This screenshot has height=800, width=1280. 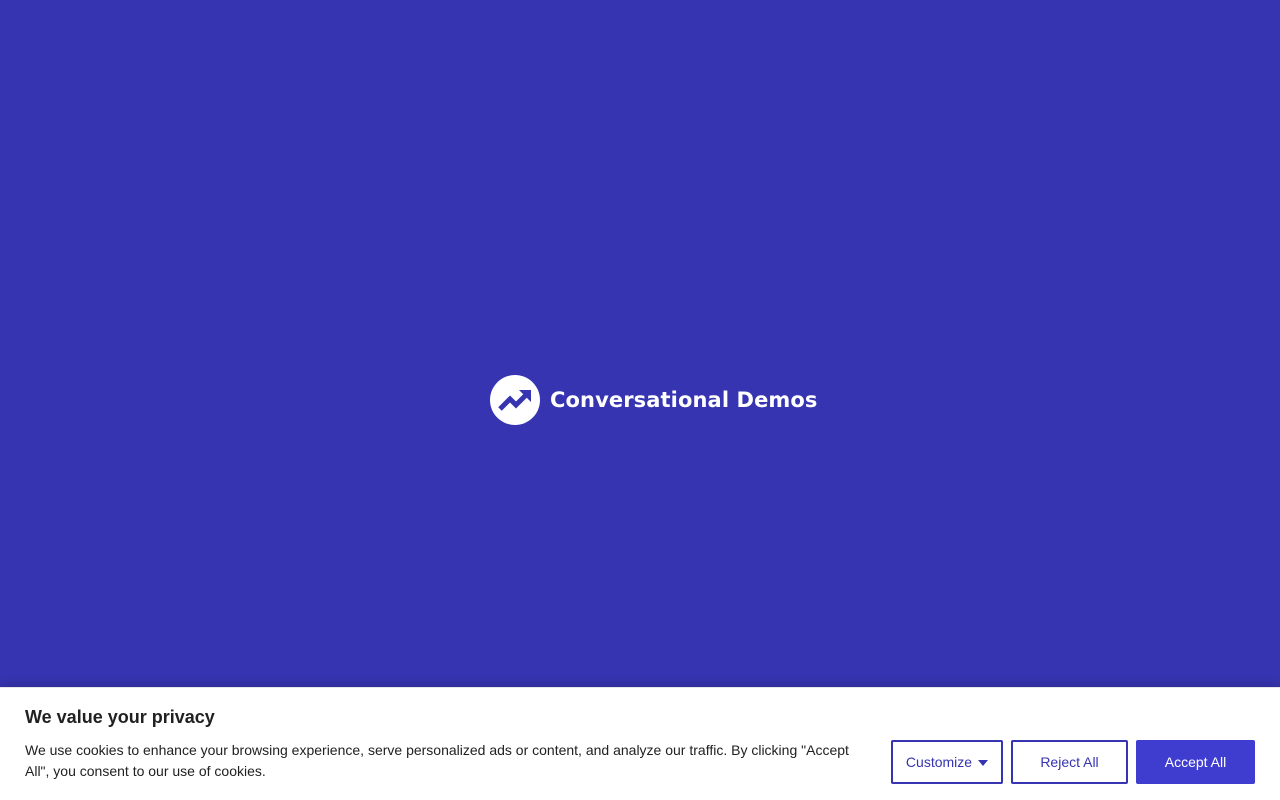 I want to click on brand-name: Conversational Demos, so click(x=684, y=400).